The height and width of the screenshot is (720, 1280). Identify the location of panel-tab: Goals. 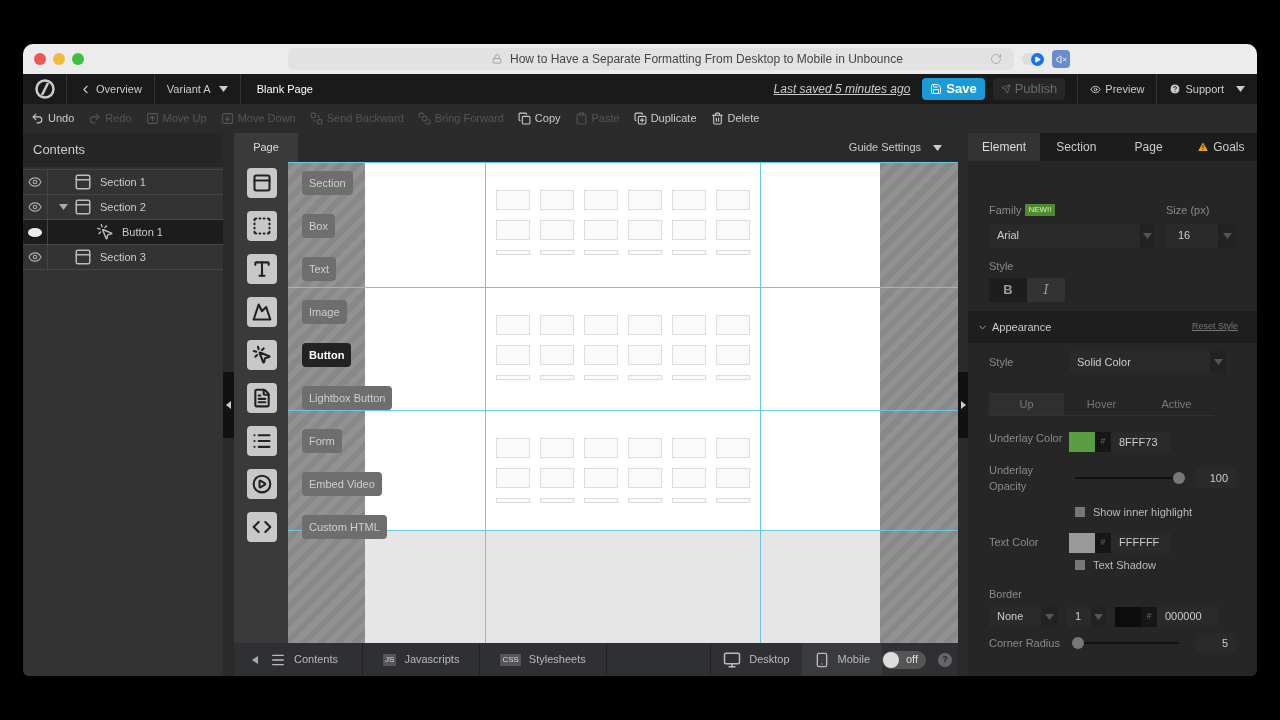
(1220, 147).